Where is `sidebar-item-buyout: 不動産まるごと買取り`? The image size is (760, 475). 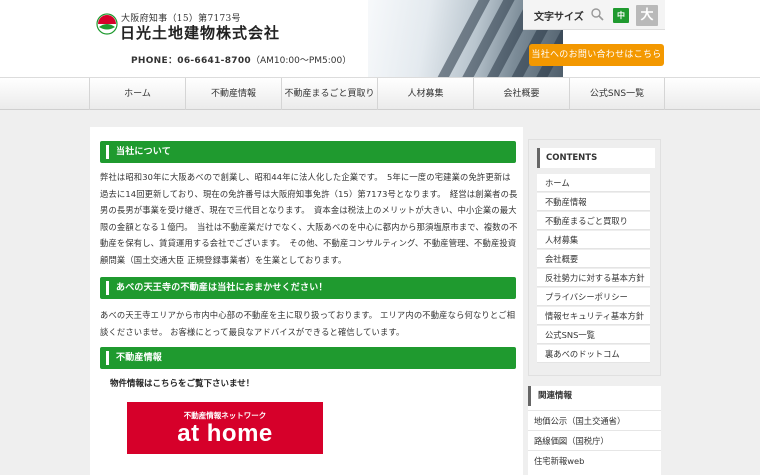 sidebar-item-buyout: 不動産まるごと買取り is located at coordinates (593, 221).